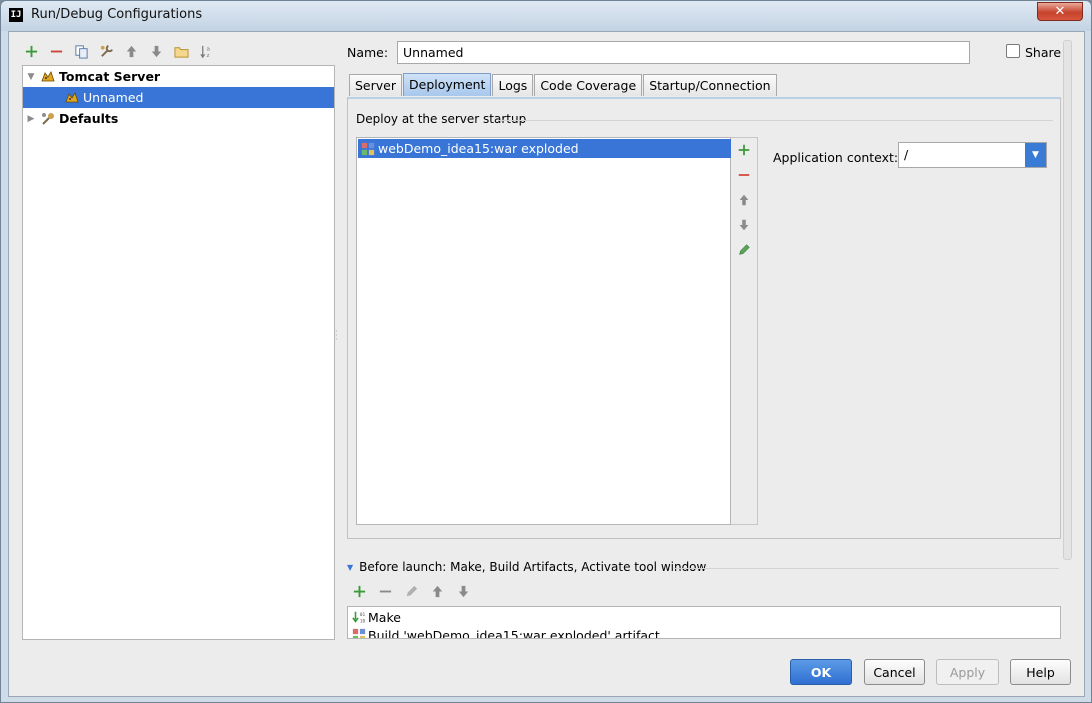 The width and height of the screenshot is (1092, 703). What do you see at coordinates (441, 119) in the screenshot?
I see `deploy-section-title: Deploy at the server startup` at bounding box center [441, 119].